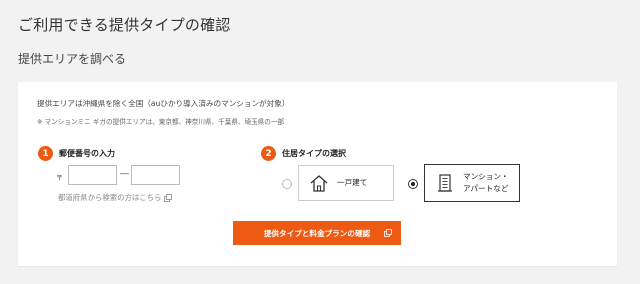 The image size is (640, 284). Describe the element at coordinates (268, 153) in the screenshot. I see `step2-number-badge: 2` at that location.